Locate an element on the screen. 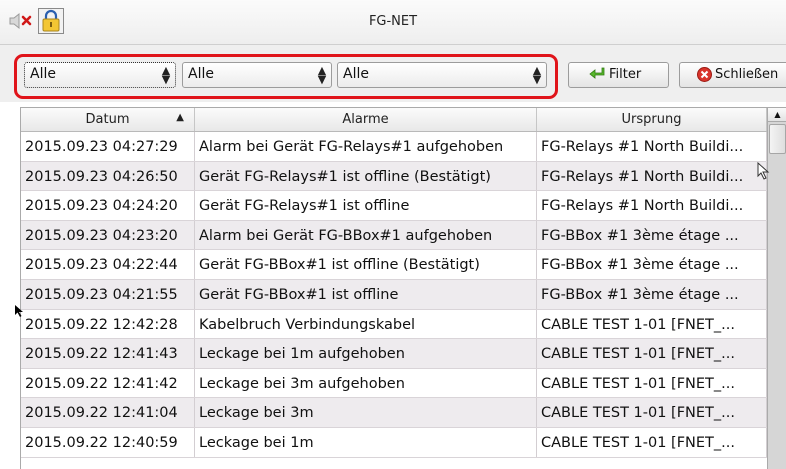 The width and height of the screenshot is (786, 469). cell-alarm: Leckage bei 3m is located at coordinates (366, 412).